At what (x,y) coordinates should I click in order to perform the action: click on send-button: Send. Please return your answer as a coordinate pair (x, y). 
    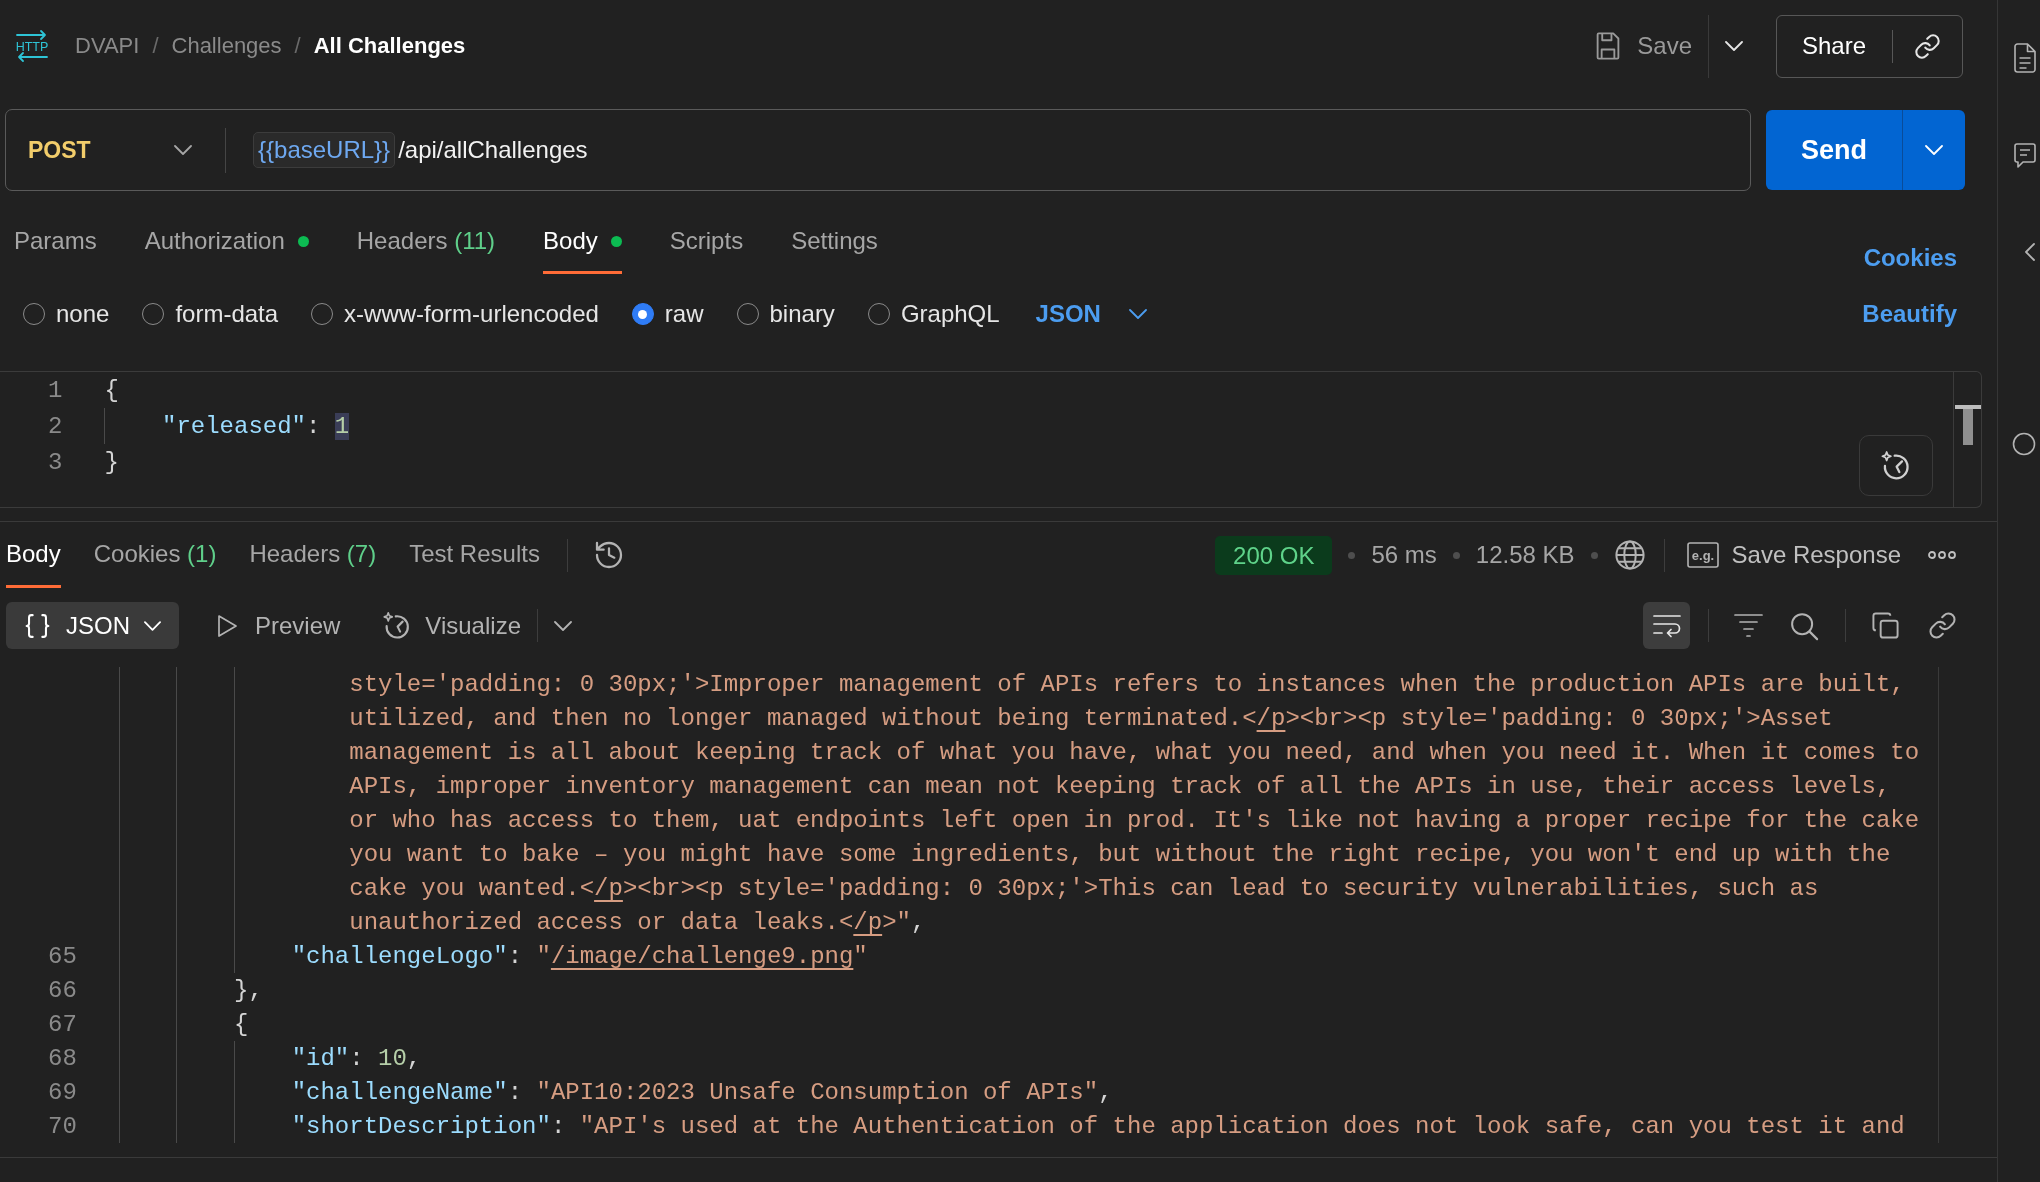
    Looking at the image, I should click on (1834, 150).